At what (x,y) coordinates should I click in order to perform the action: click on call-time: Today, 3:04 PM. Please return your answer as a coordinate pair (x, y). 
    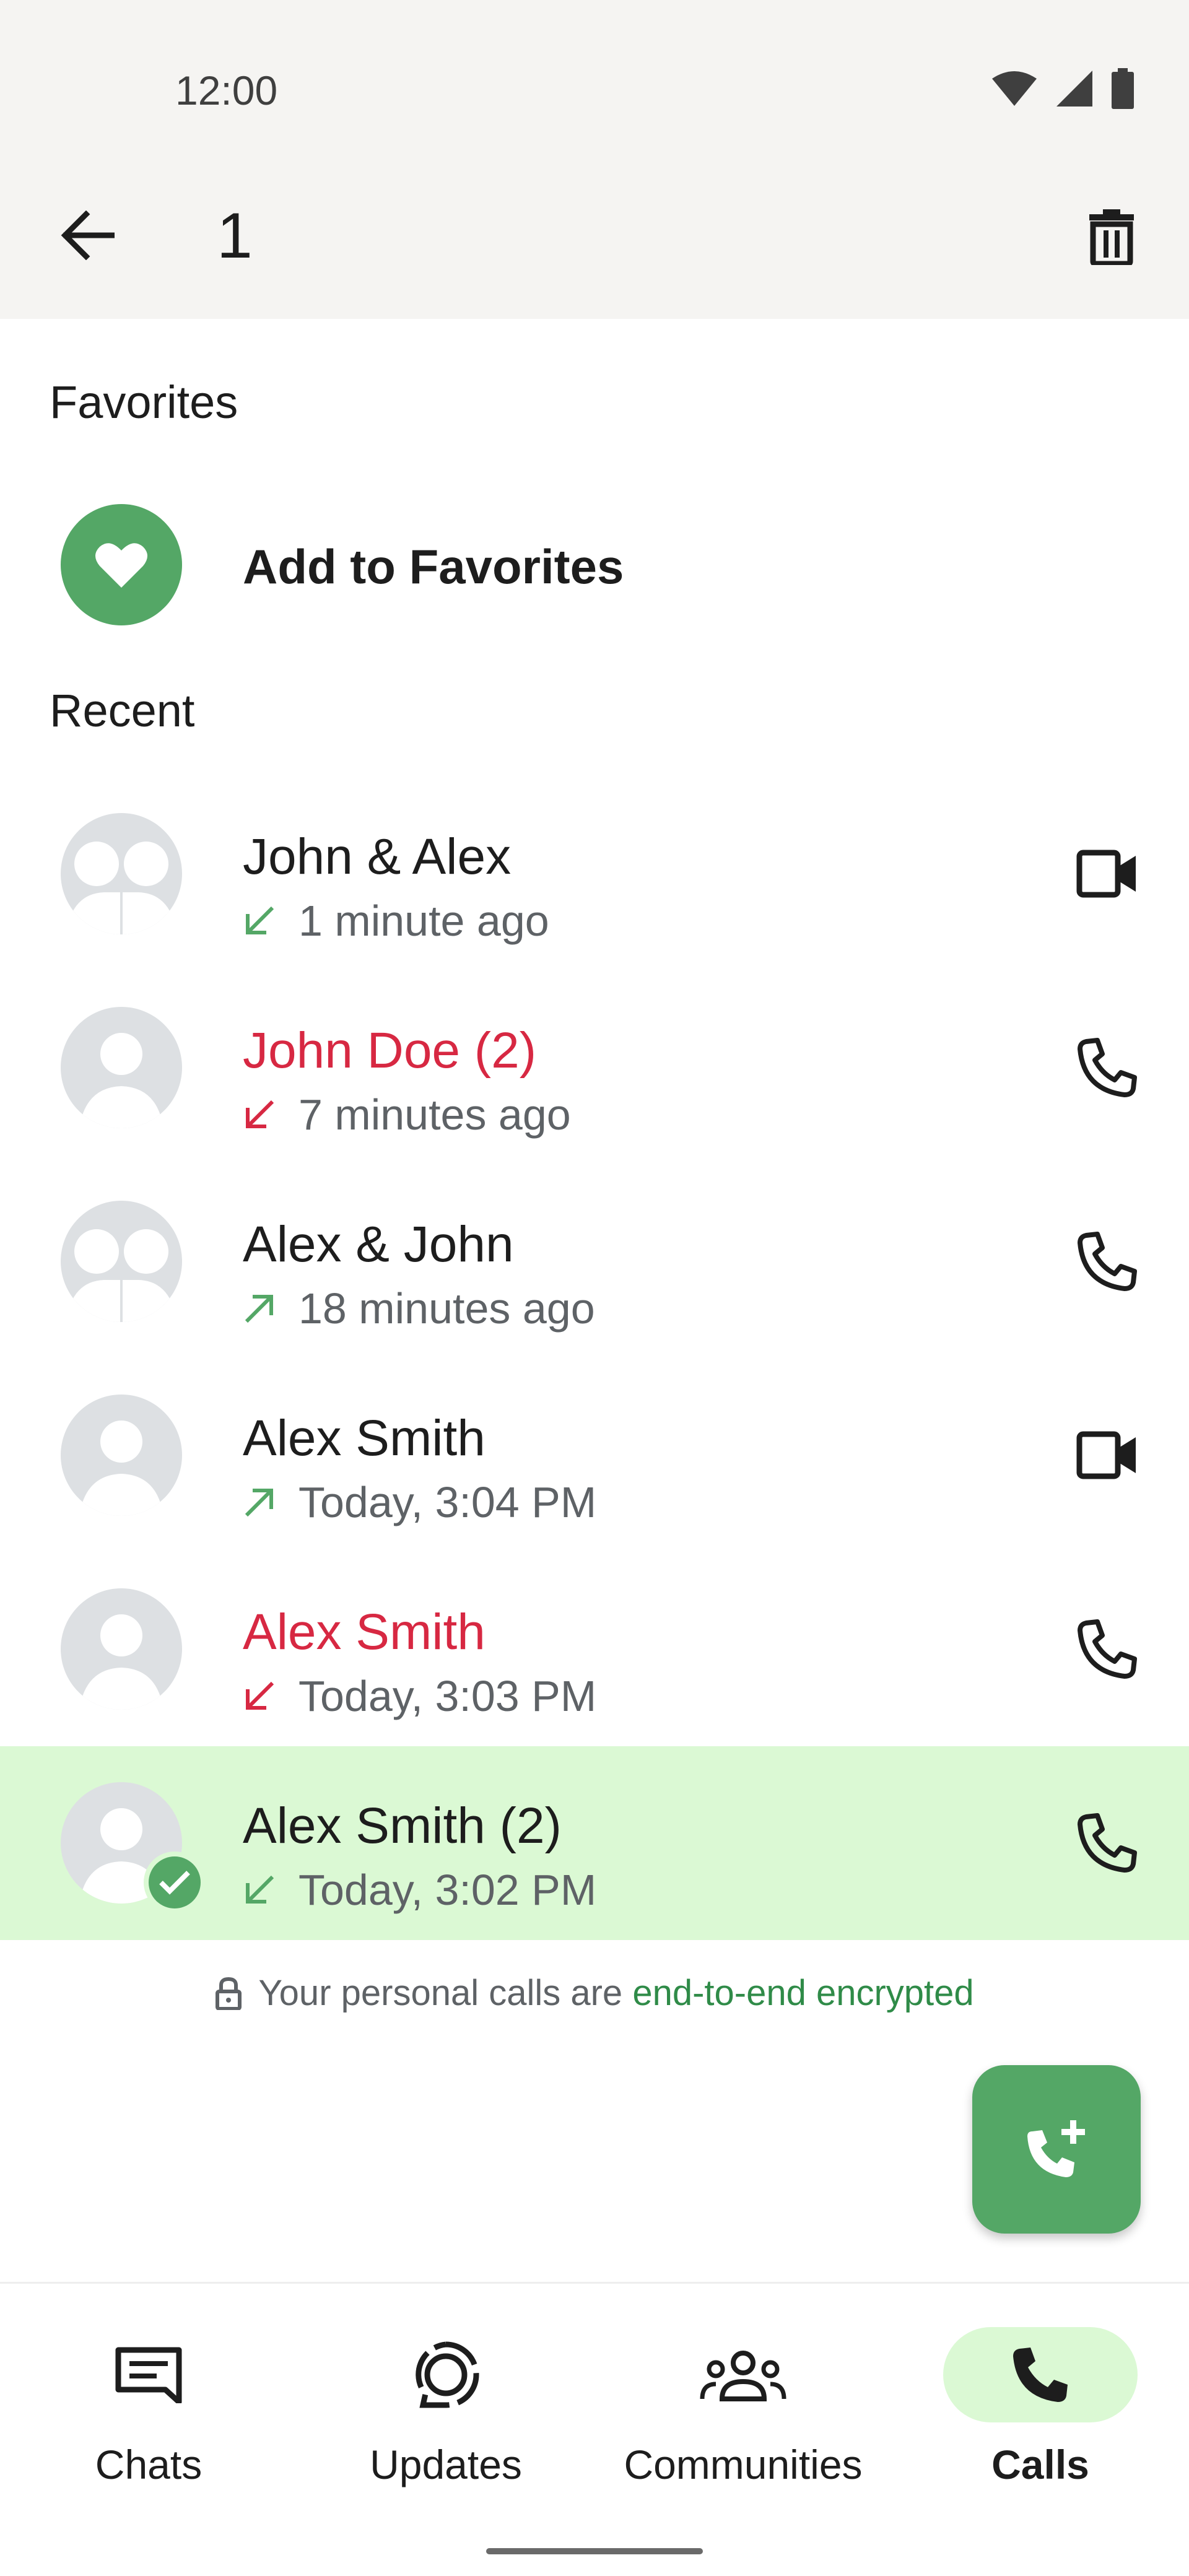
    Looking at the image, I should click on (447, 1502).